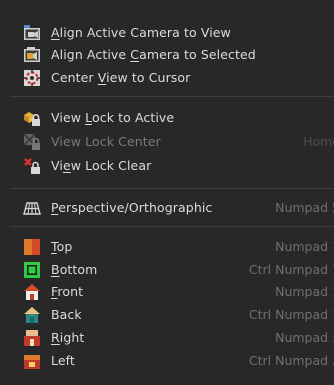 This screenshot has width=334, height=385. What do you see at coordinates (153, 54) in the screenshot?
I see `menu-item-label: Align Active Camera to Selected` at bounding box center [153, 54].